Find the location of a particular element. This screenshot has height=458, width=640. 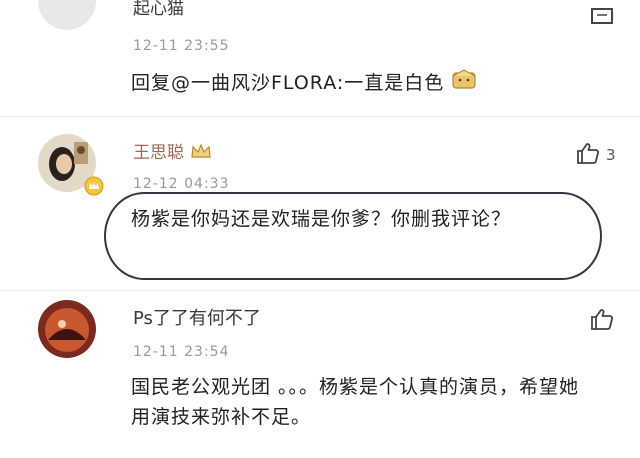

reply-button is located at coordinates (602, 18).